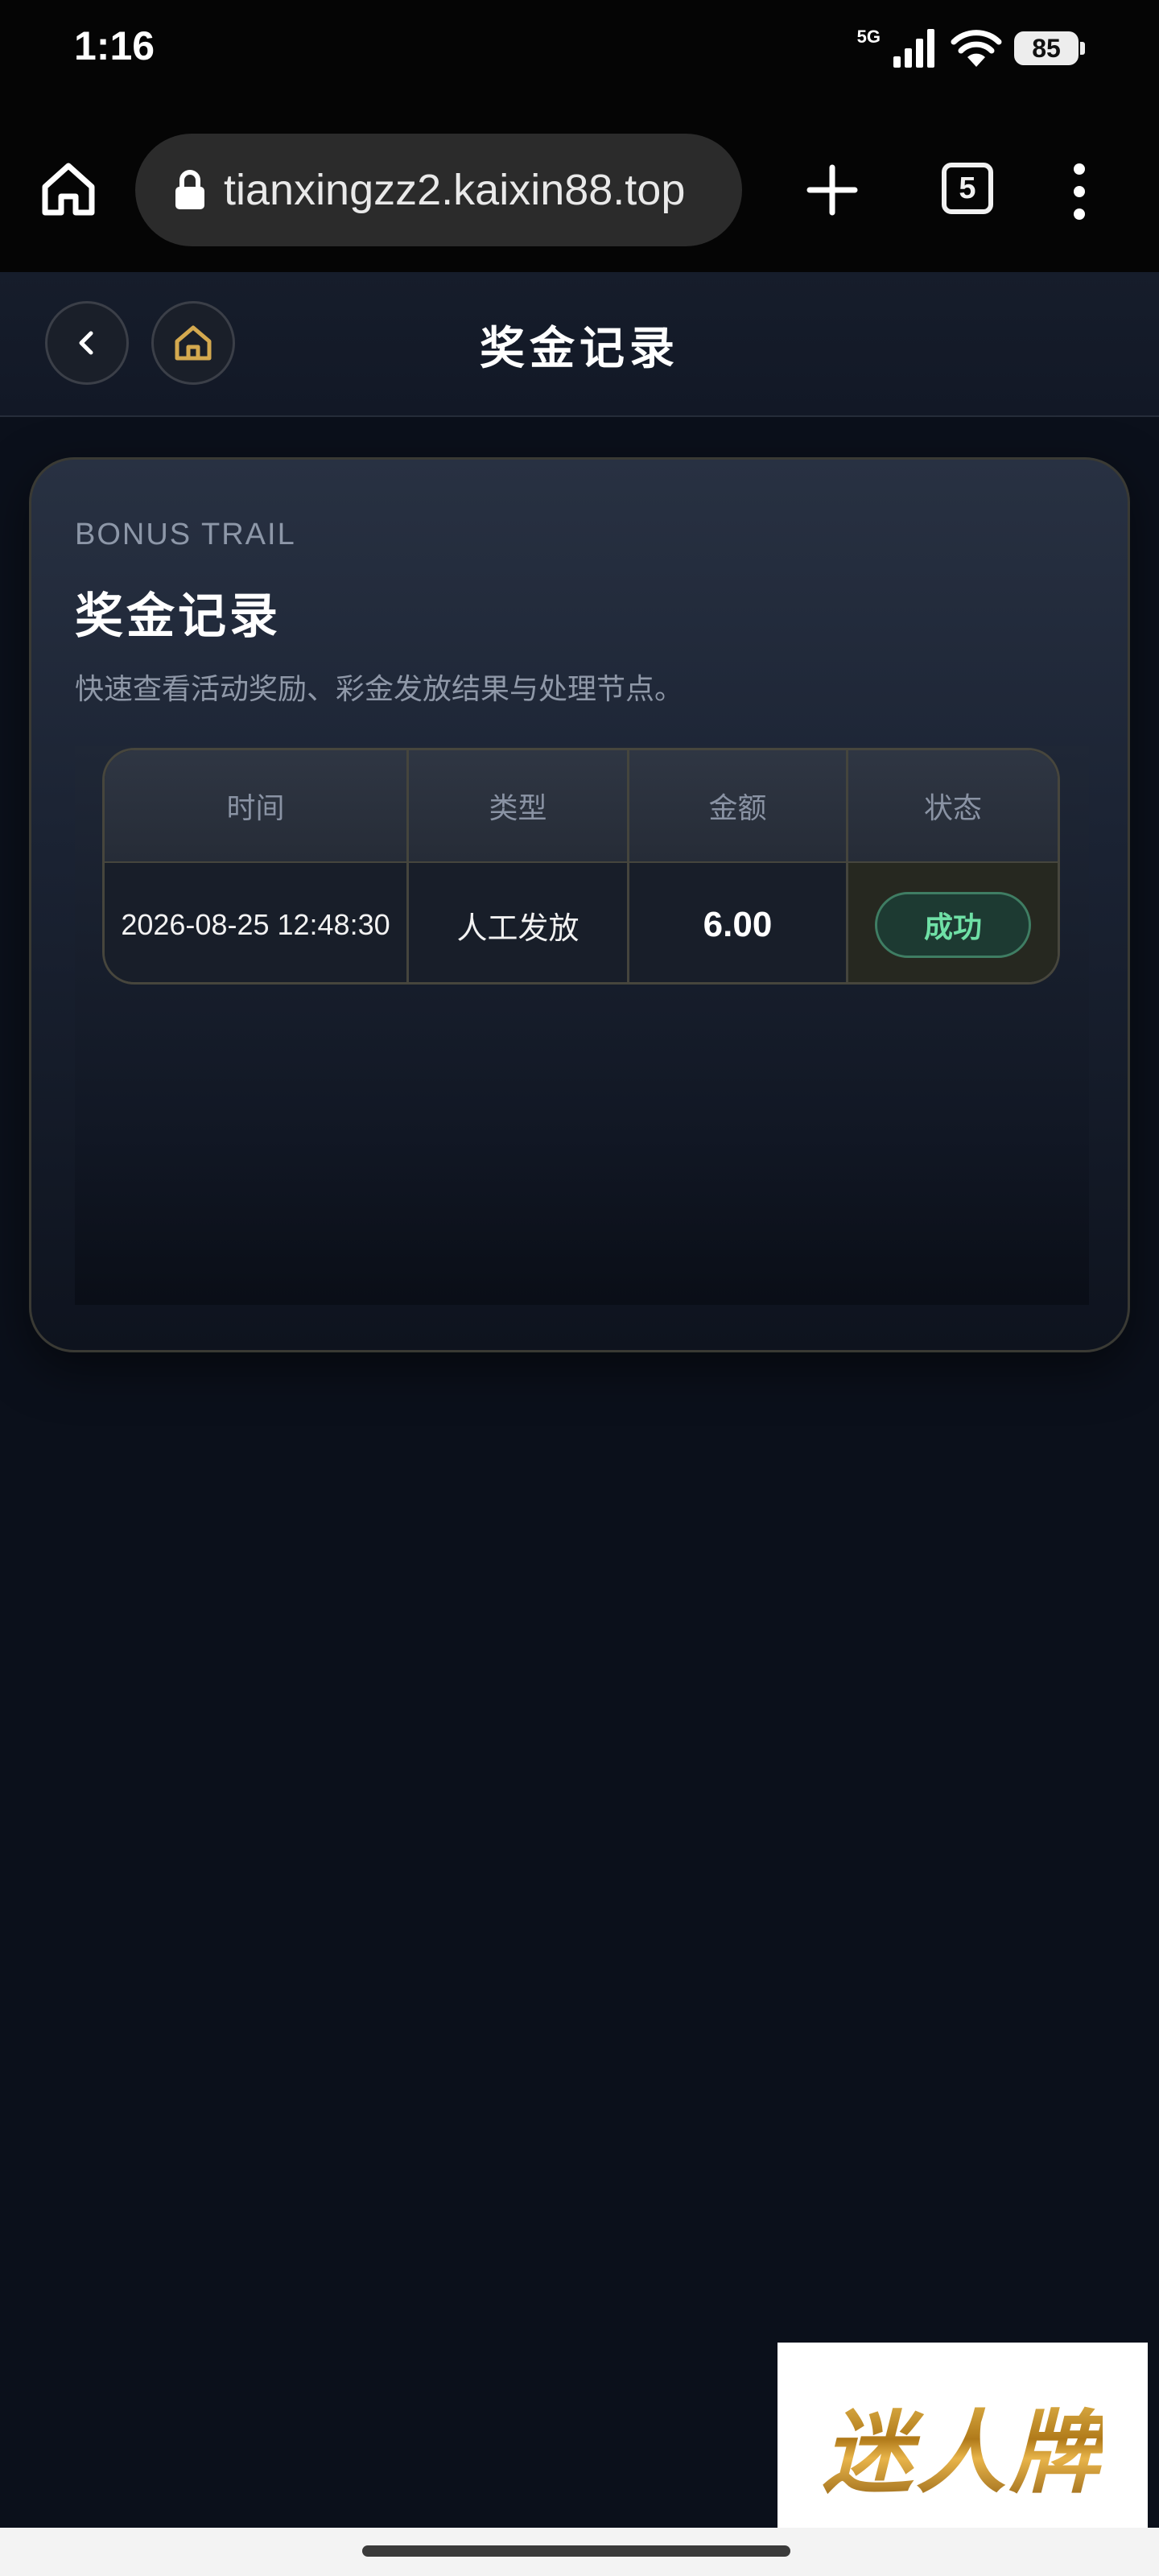  I want to click on watermark-text: 迷人牌, so click(963, 2445).